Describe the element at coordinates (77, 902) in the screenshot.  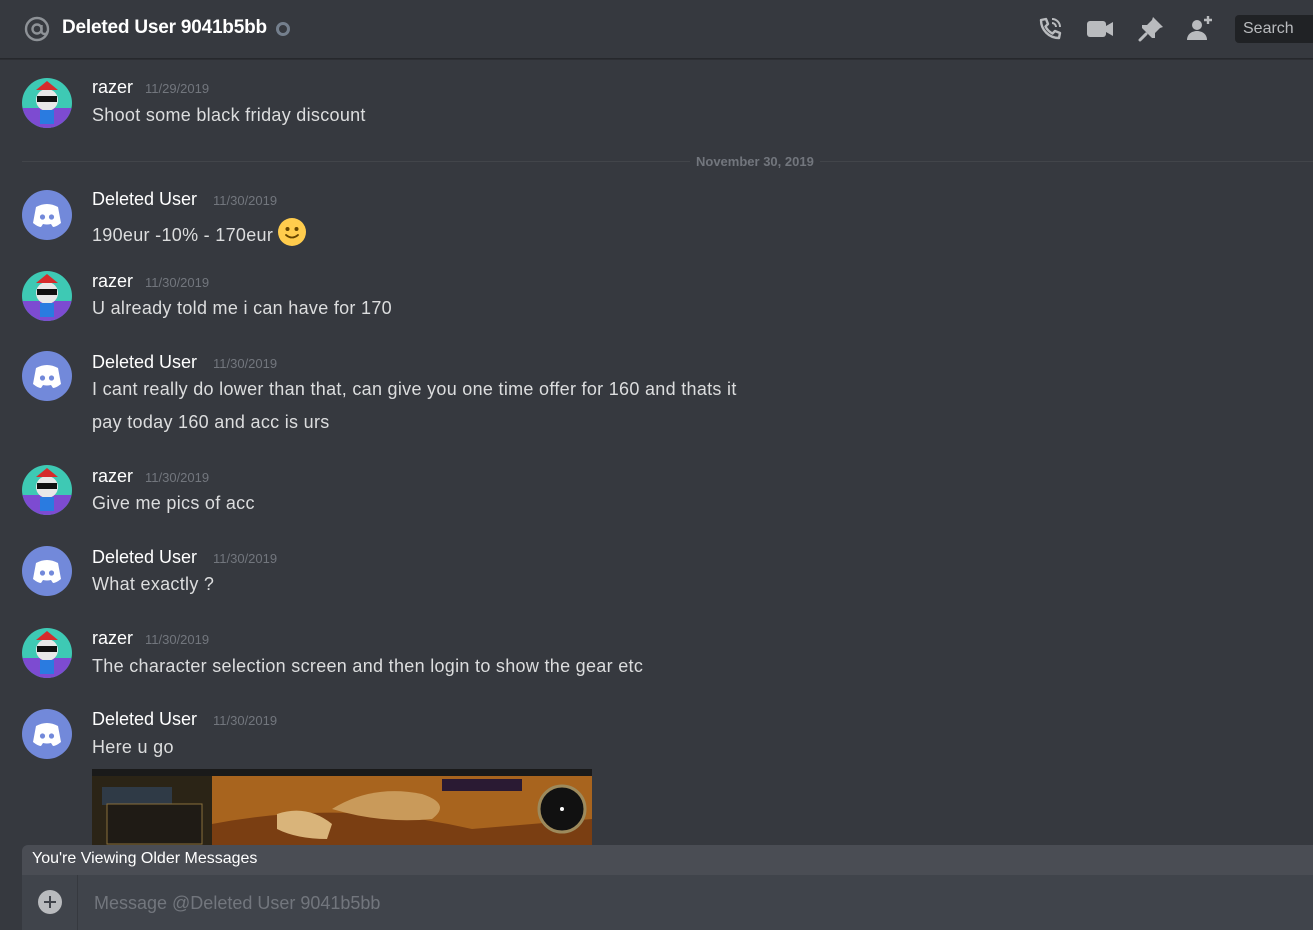
I see `composer-divider` at that location.